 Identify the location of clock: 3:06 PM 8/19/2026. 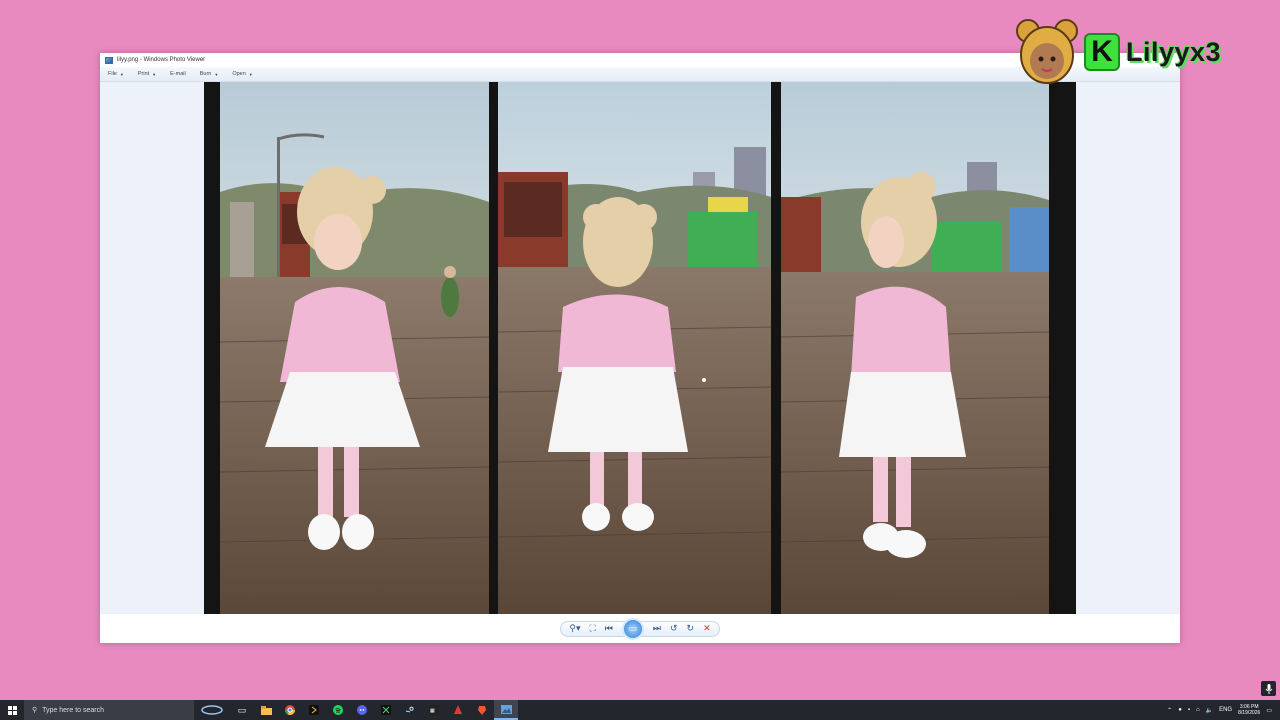
(1249, 710).